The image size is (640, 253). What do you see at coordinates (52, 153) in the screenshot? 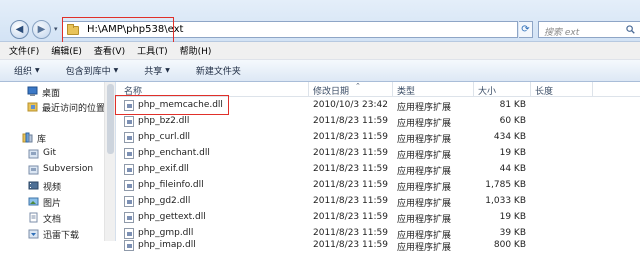
I see `nav-item-git: Git` at bounding box center [52, 153].